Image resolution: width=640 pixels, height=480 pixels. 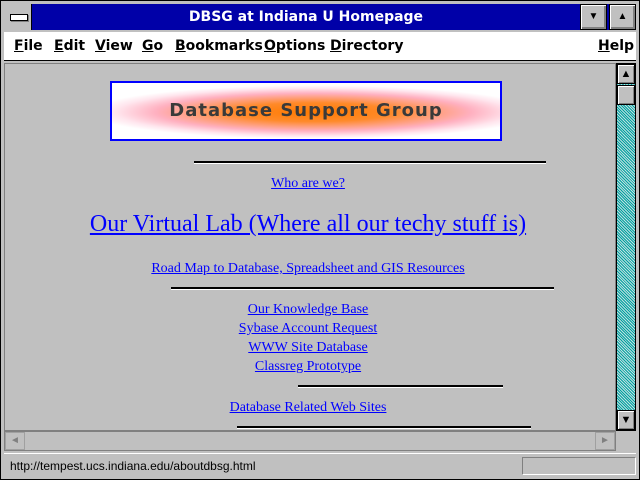 I want to click on maximize-button: ▲, so click(x=622, y=17).